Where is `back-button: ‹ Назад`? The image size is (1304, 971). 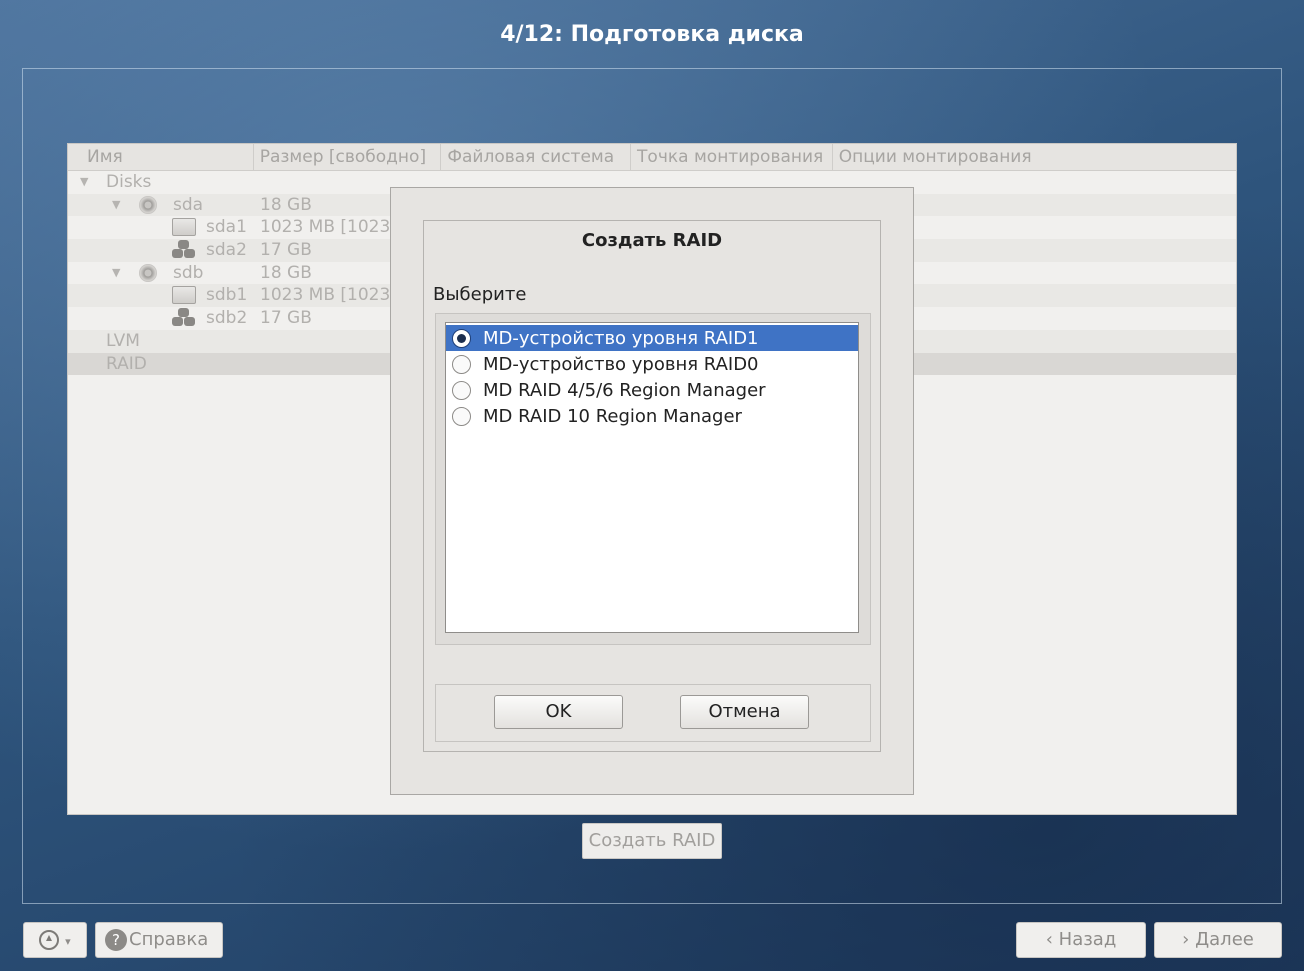 back-button: ‹ Назад is located at coordinates (1081, 940).